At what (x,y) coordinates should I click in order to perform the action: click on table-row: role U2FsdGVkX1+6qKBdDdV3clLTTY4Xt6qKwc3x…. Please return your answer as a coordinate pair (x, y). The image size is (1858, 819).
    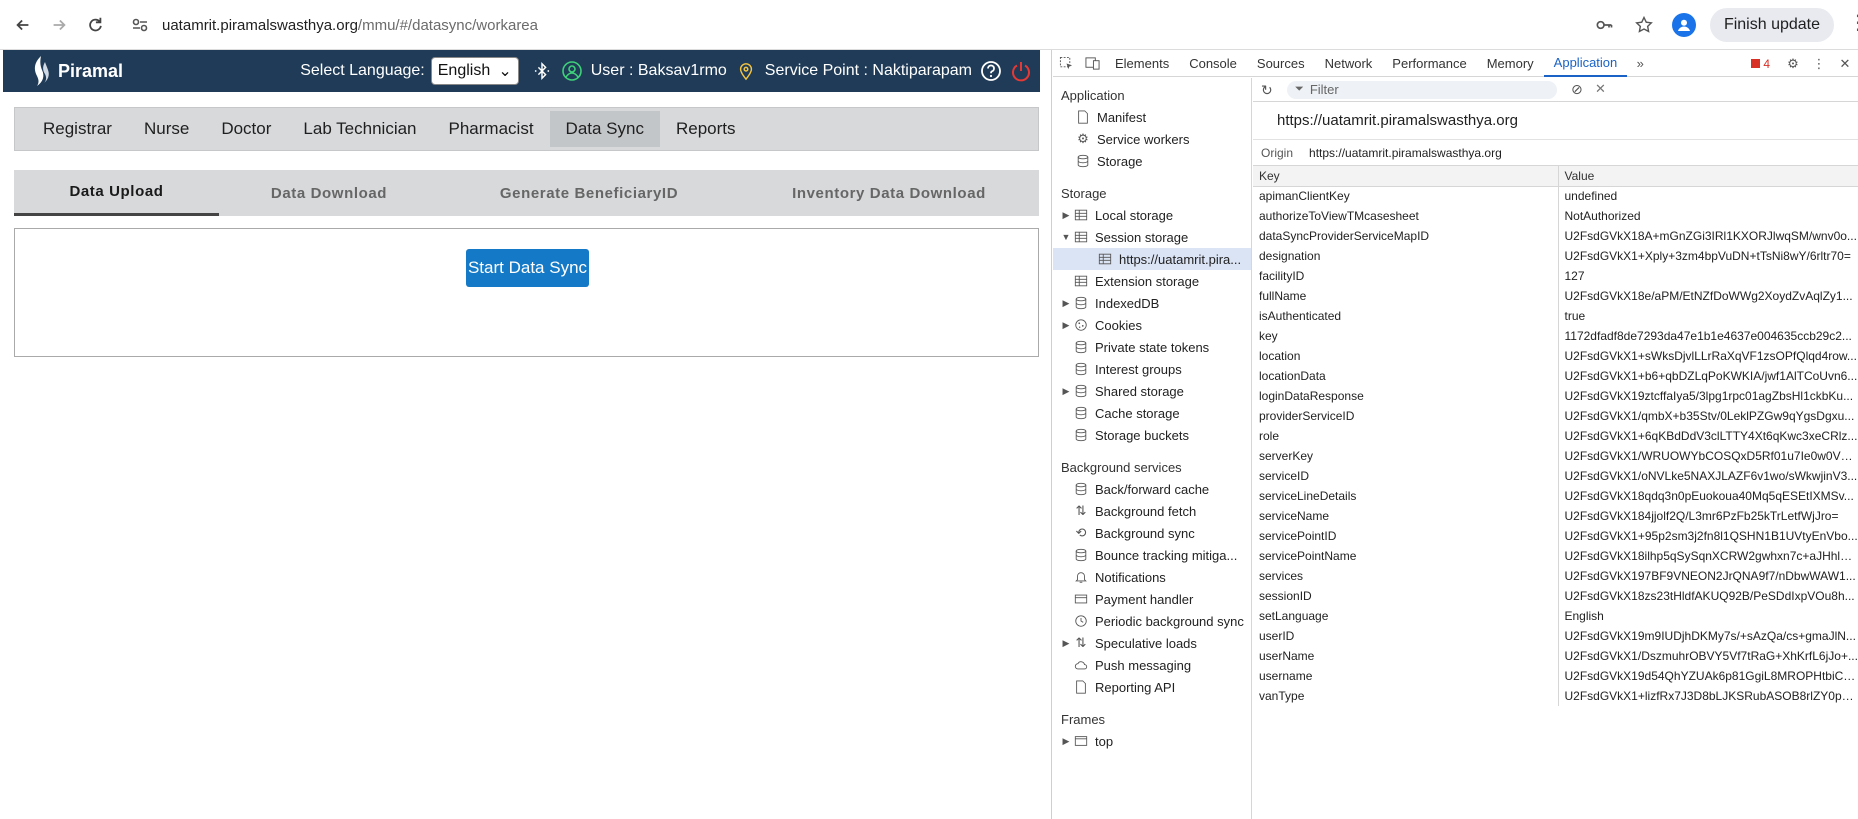
    Looking at the image, I should click on (1555, 436).